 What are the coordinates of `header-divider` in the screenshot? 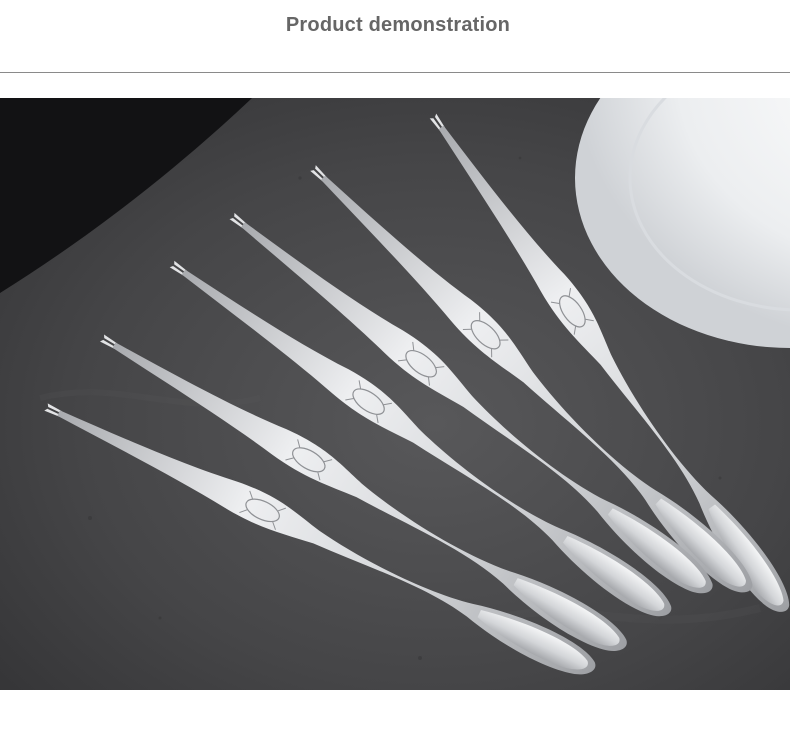 It's located at (395, 72).